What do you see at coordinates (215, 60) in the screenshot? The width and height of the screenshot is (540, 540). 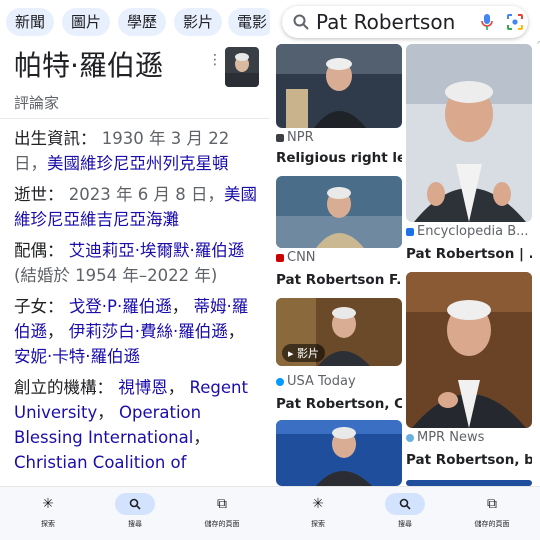 I see `more-options-icon: ⋮` at bounding box center [215, 60].